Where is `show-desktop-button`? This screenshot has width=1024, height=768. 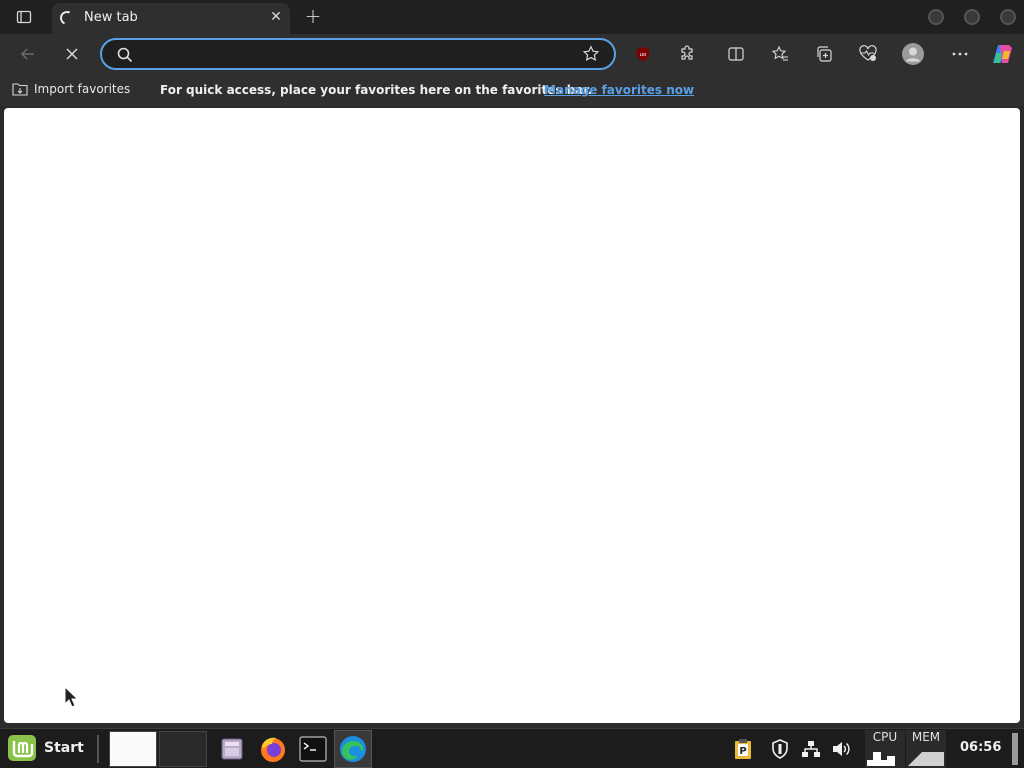 show-desktop-button is located at coordinates (1015, 749).